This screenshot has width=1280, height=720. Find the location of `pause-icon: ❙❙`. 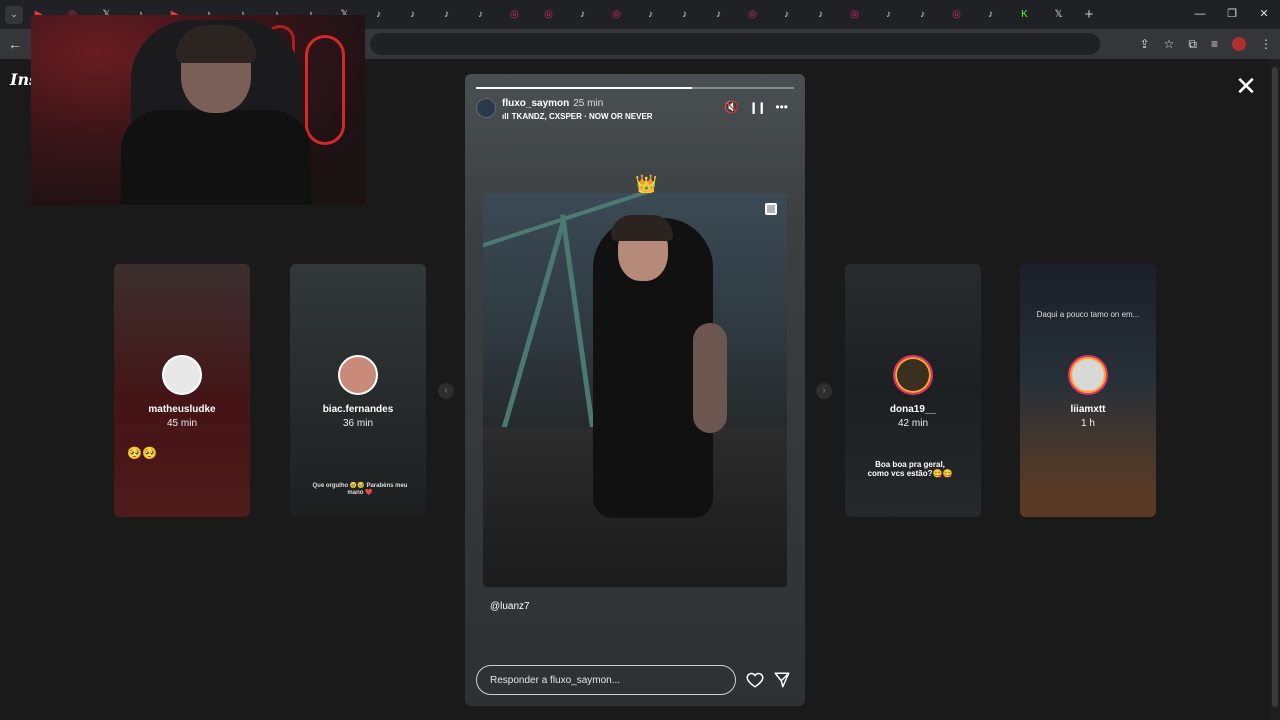

pause-icon: ❙❙ is located at coordinates (757, 107).